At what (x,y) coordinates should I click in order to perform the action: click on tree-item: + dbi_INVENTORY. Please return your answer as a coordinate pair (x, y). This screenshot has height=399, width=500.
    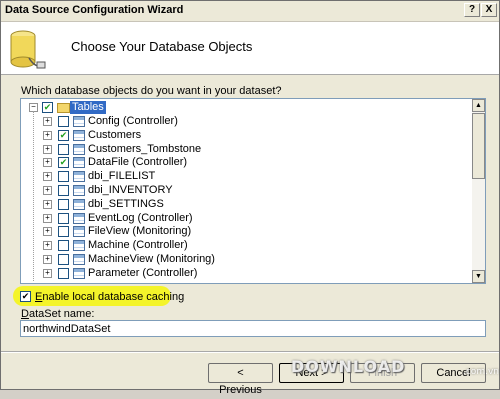
    Looking at the image, I should click on (244, 191).